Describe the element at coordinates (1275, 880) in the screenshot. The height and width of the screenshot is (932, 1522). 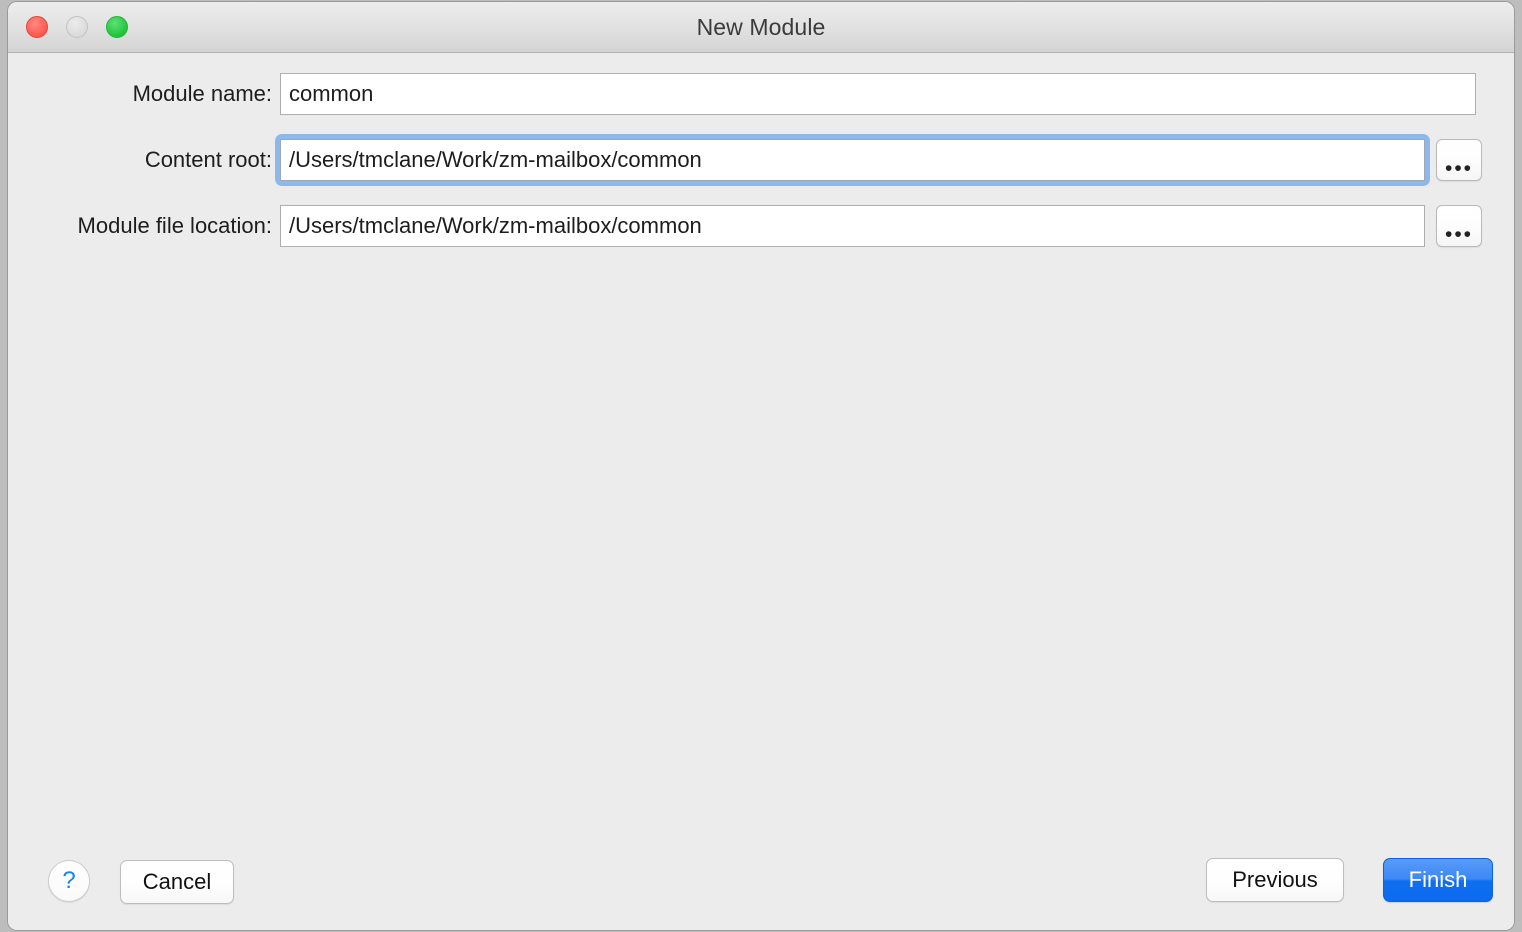
I see `previous-button: Previous` at that location.